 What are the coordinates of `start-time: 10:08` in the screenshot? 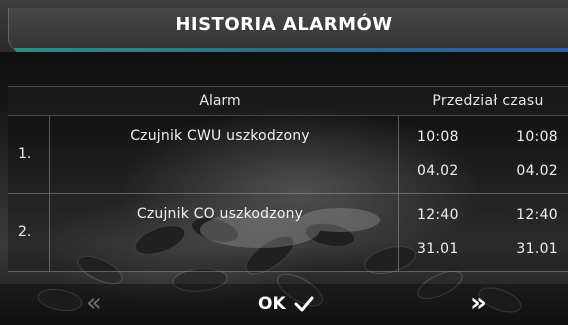 It's located at (438, 137).